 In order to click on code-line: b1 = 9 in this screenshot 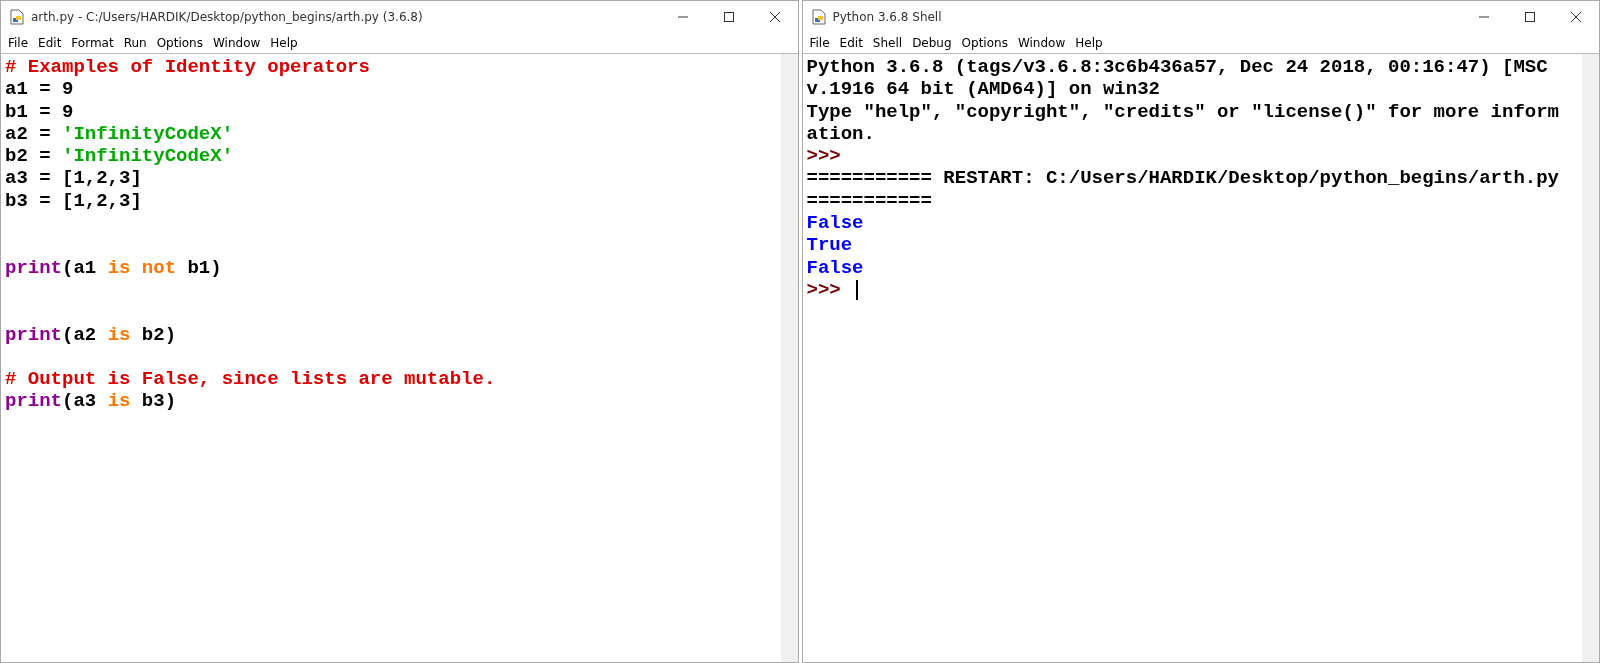, I will do `click(39, 111)`.